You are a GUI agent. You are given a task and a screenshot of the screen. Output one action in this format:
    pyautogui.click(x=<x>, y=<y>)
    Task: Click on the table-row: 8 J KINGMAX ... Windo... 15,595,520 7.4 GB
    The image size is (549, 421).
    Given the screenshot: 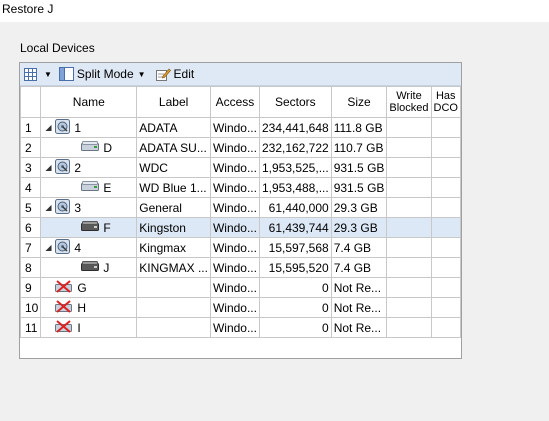 What is the action you would take?
    pyautogui.click(x=240, y=267)
    